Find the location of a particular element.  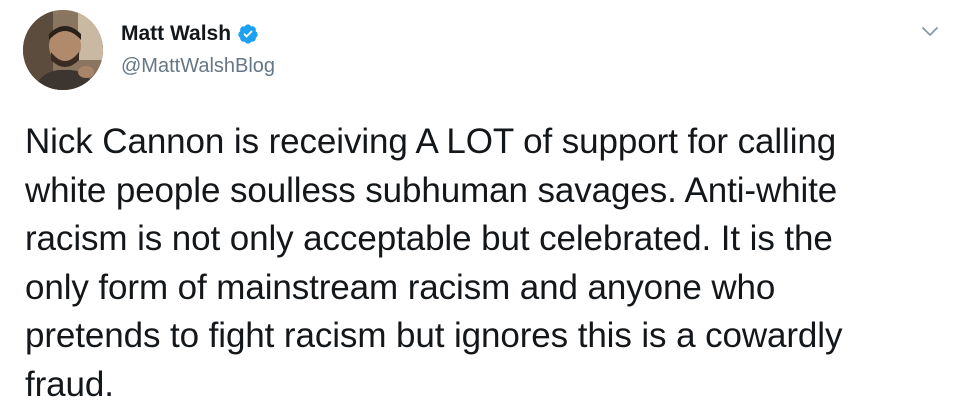

chevron-down-icon is located at coordinates (930, 32).